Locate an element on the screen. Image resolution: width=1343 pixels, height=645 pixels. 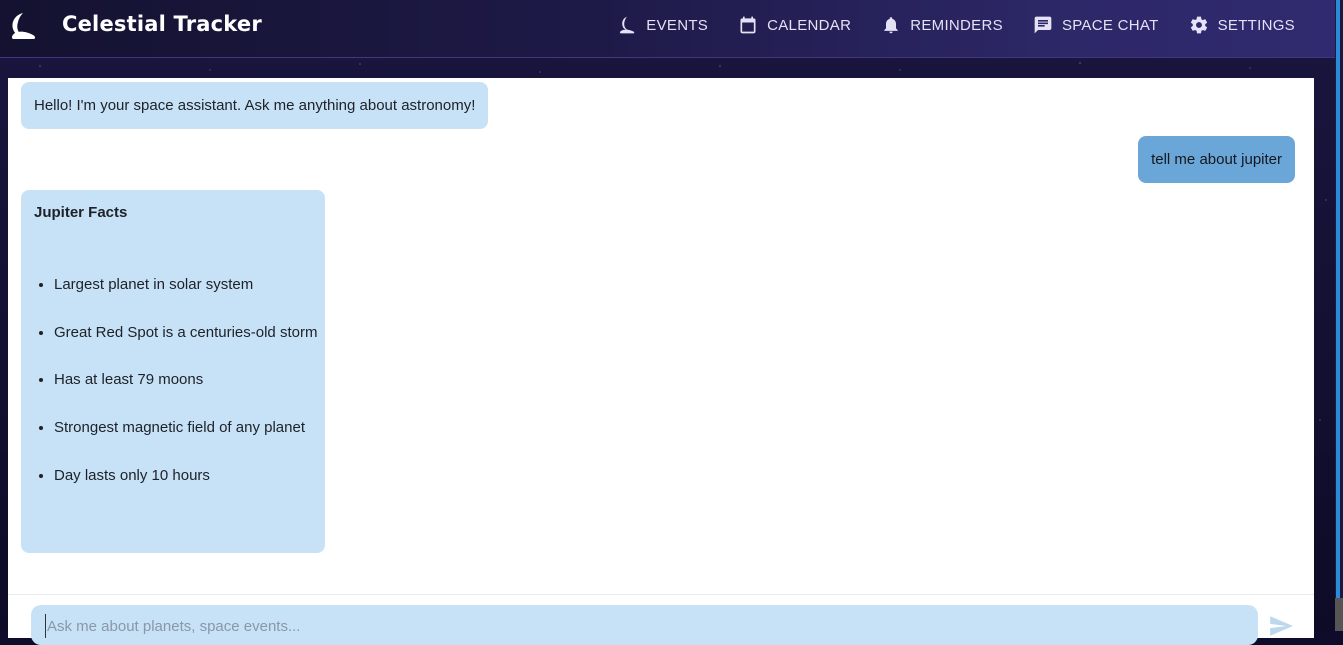
user-message-text: tell me about jupiter is located at coordinates (1216, 159).